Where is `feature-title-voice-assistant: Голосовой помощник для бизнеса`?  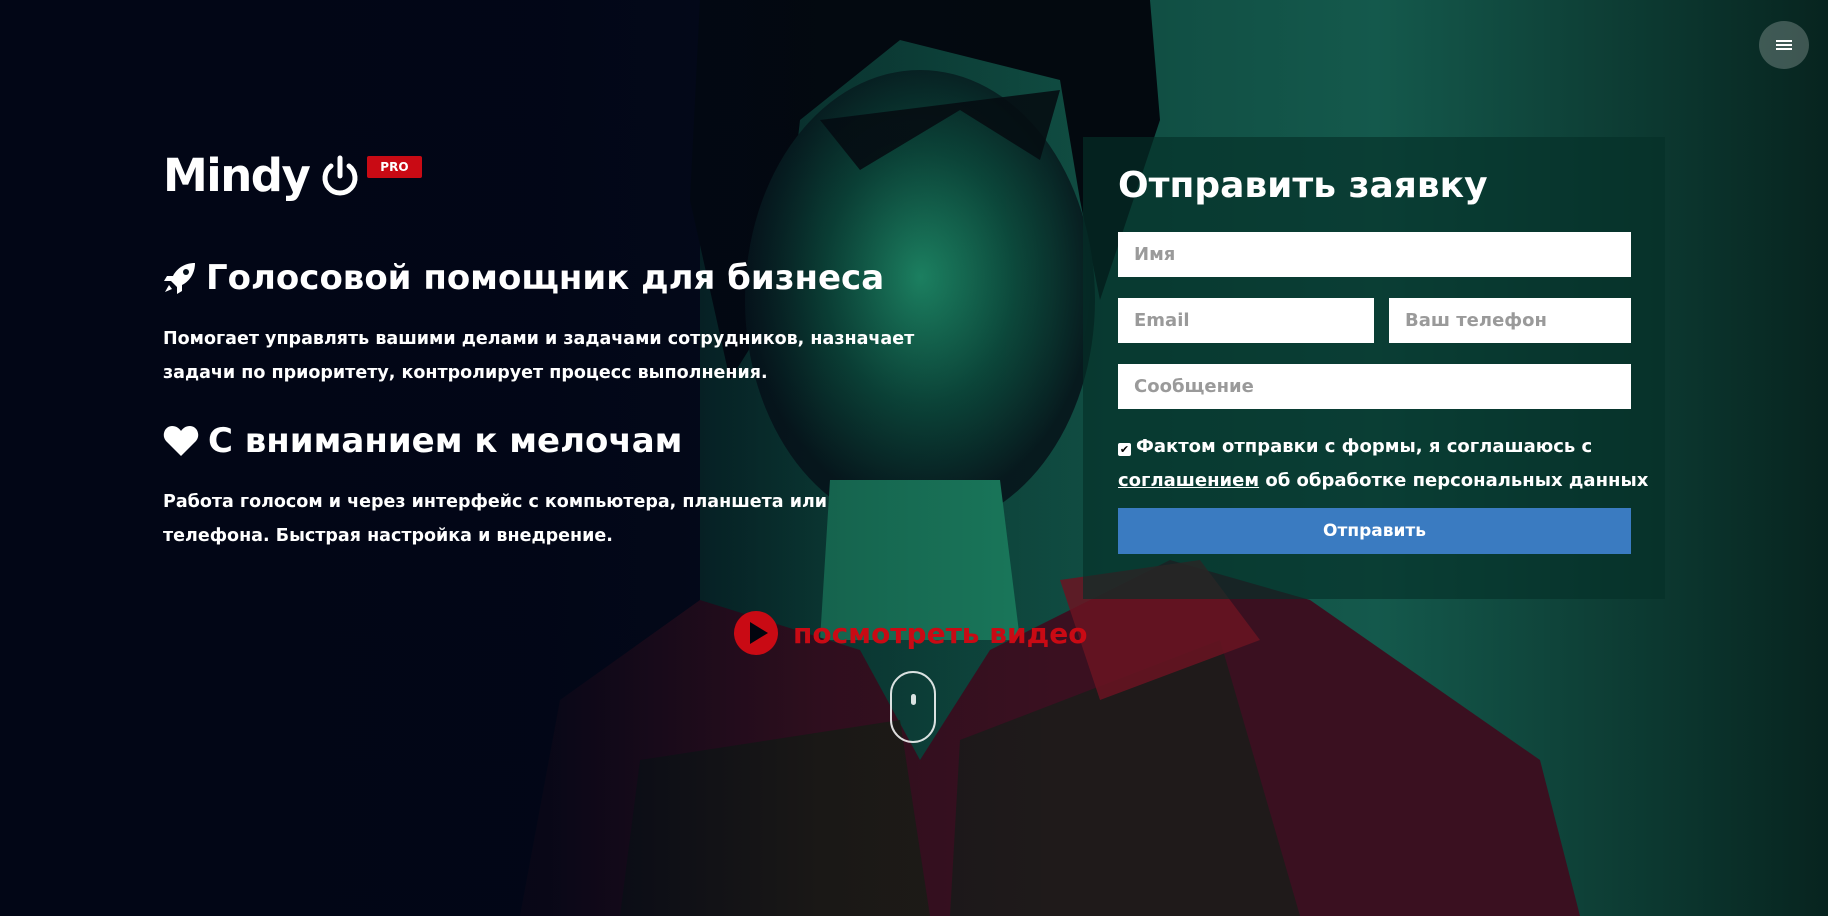 feature-title-voice-assistant: Голосовой помощник для бизнеса is located at coordinates (523, 278).